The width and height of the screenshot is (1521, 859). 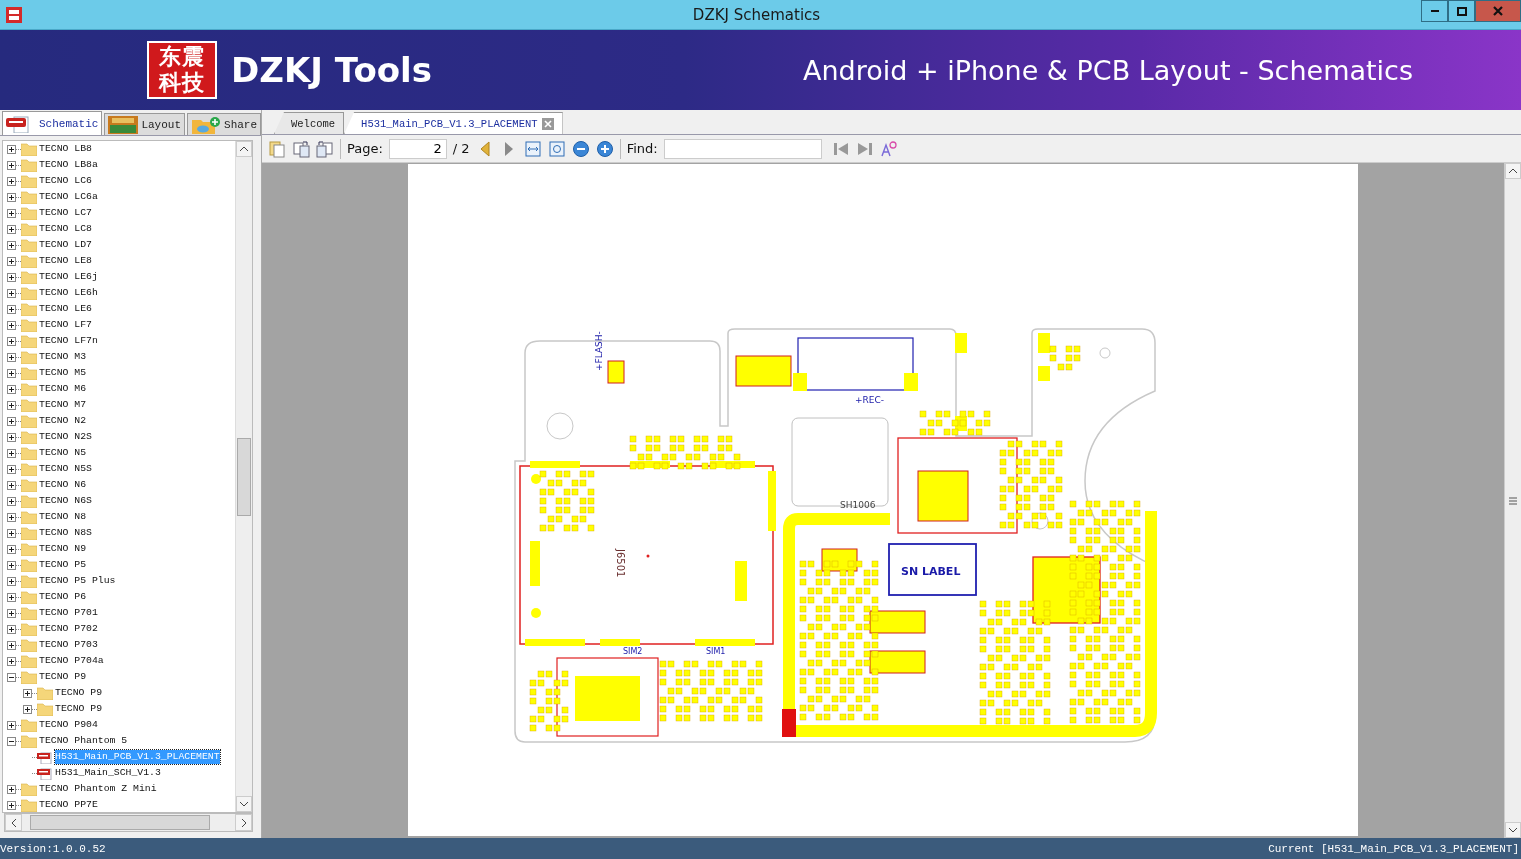 I want to click on document-tab: H531_Main_PCB_V1.3_PLACEMENT, so click(x=453, y=123).